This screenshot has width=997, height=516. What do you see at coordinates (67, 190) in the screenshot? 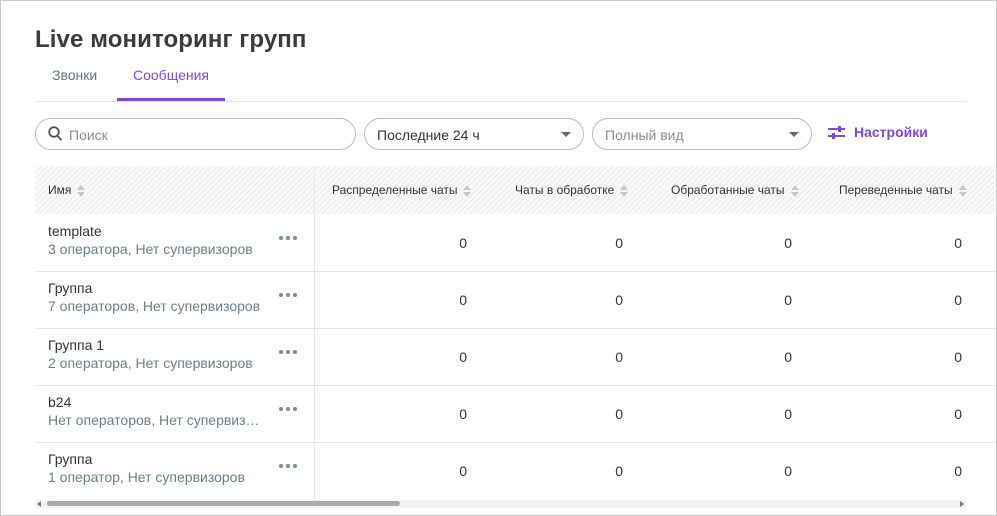
I see `column-header-name: Имя` at bounding box center [67, 190].